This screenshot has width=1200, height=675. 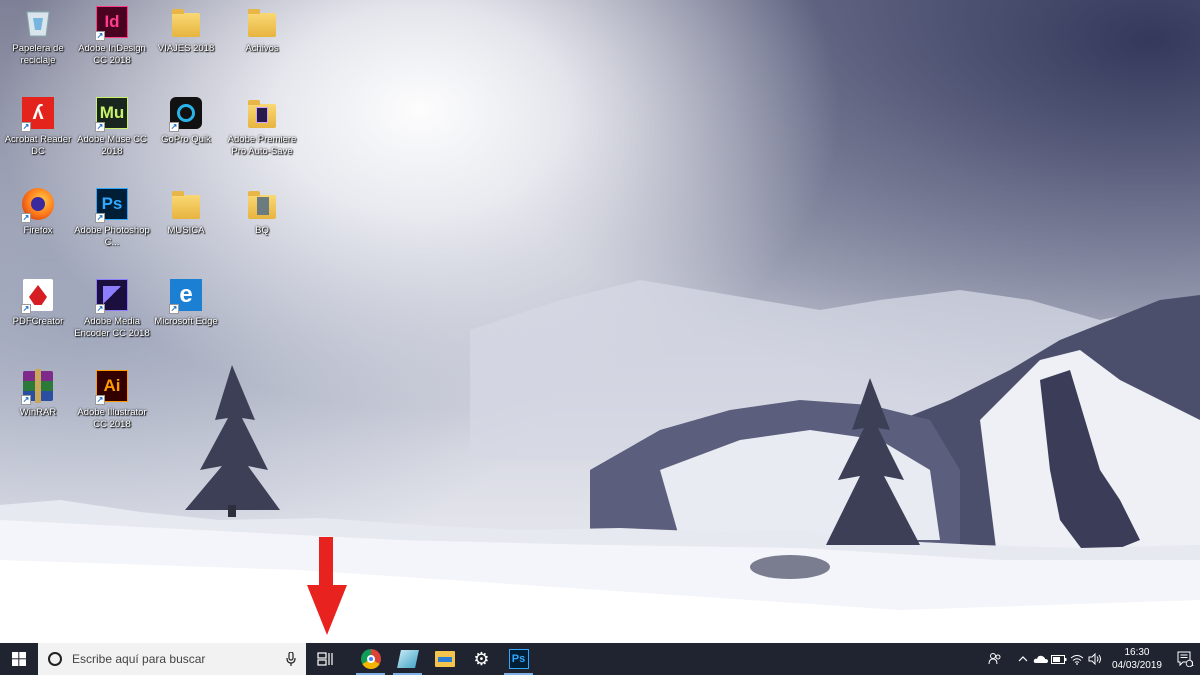 What do you see at coordinates (112, 36) in the screenshot?
I see `desktop-icon-indesign: Id ↗ Adobe InDesign CC 2018` at bounding box center [112, 36].